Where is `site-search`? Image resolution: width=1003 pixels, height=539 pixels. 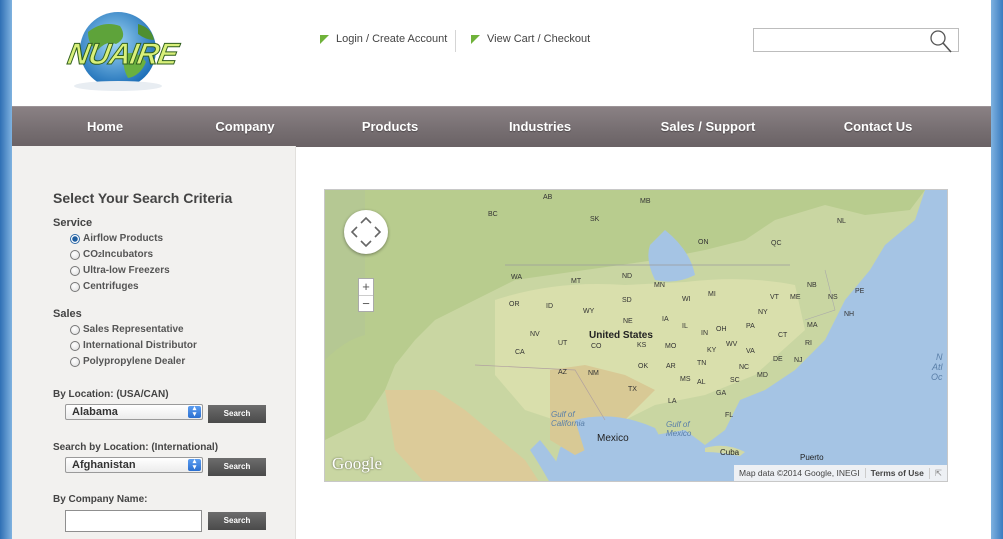 site-search is located at coordinates (856, 41).